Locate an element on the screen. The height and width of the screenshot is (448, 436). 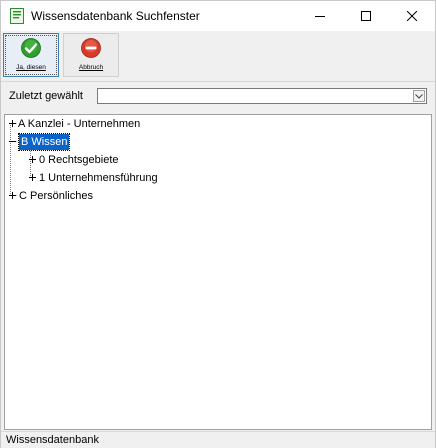
cancel-button: Abbruch is located at coordinates (91, 55).